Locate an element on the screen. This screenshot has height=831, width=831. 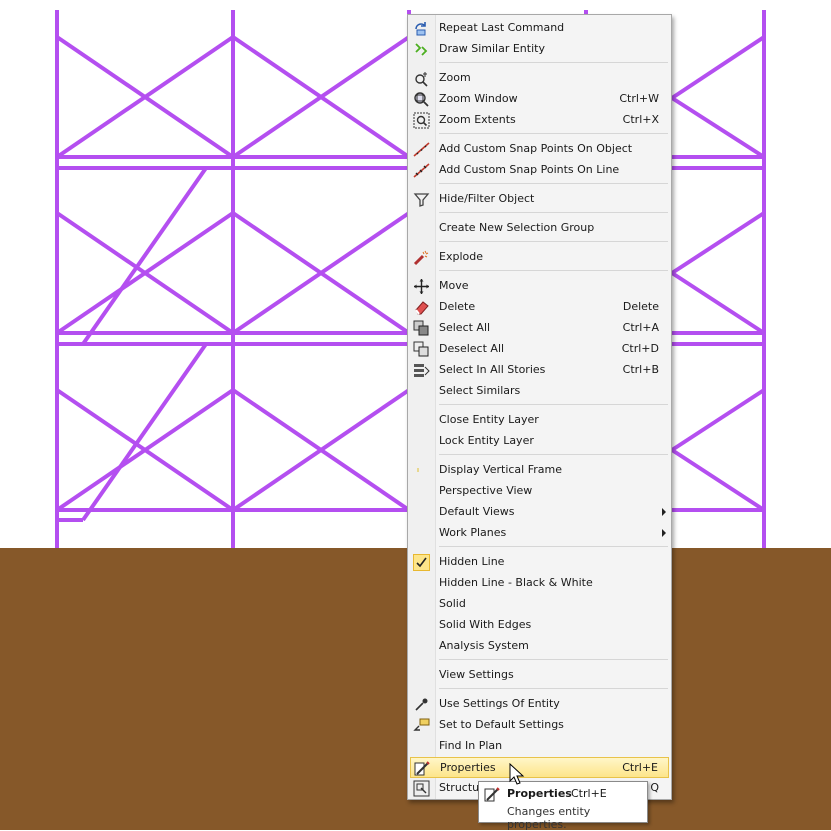
zoom-extents-icon is located at coordinates (421, 120).